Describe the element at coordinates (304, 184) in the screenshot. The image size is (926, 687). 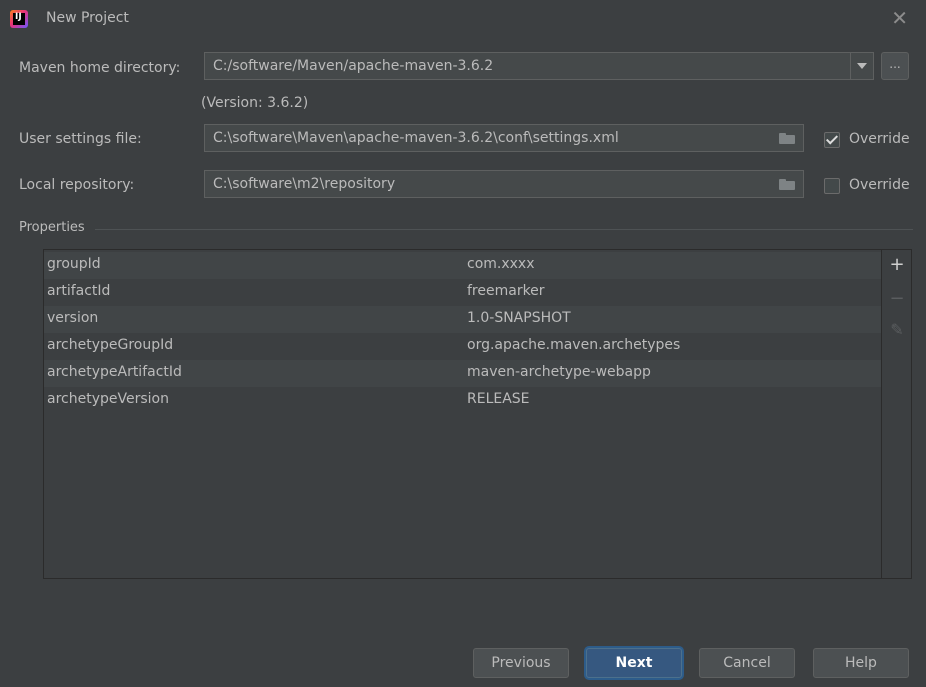
I see `local-repository-value: C:\software\m2\repository` at that location.